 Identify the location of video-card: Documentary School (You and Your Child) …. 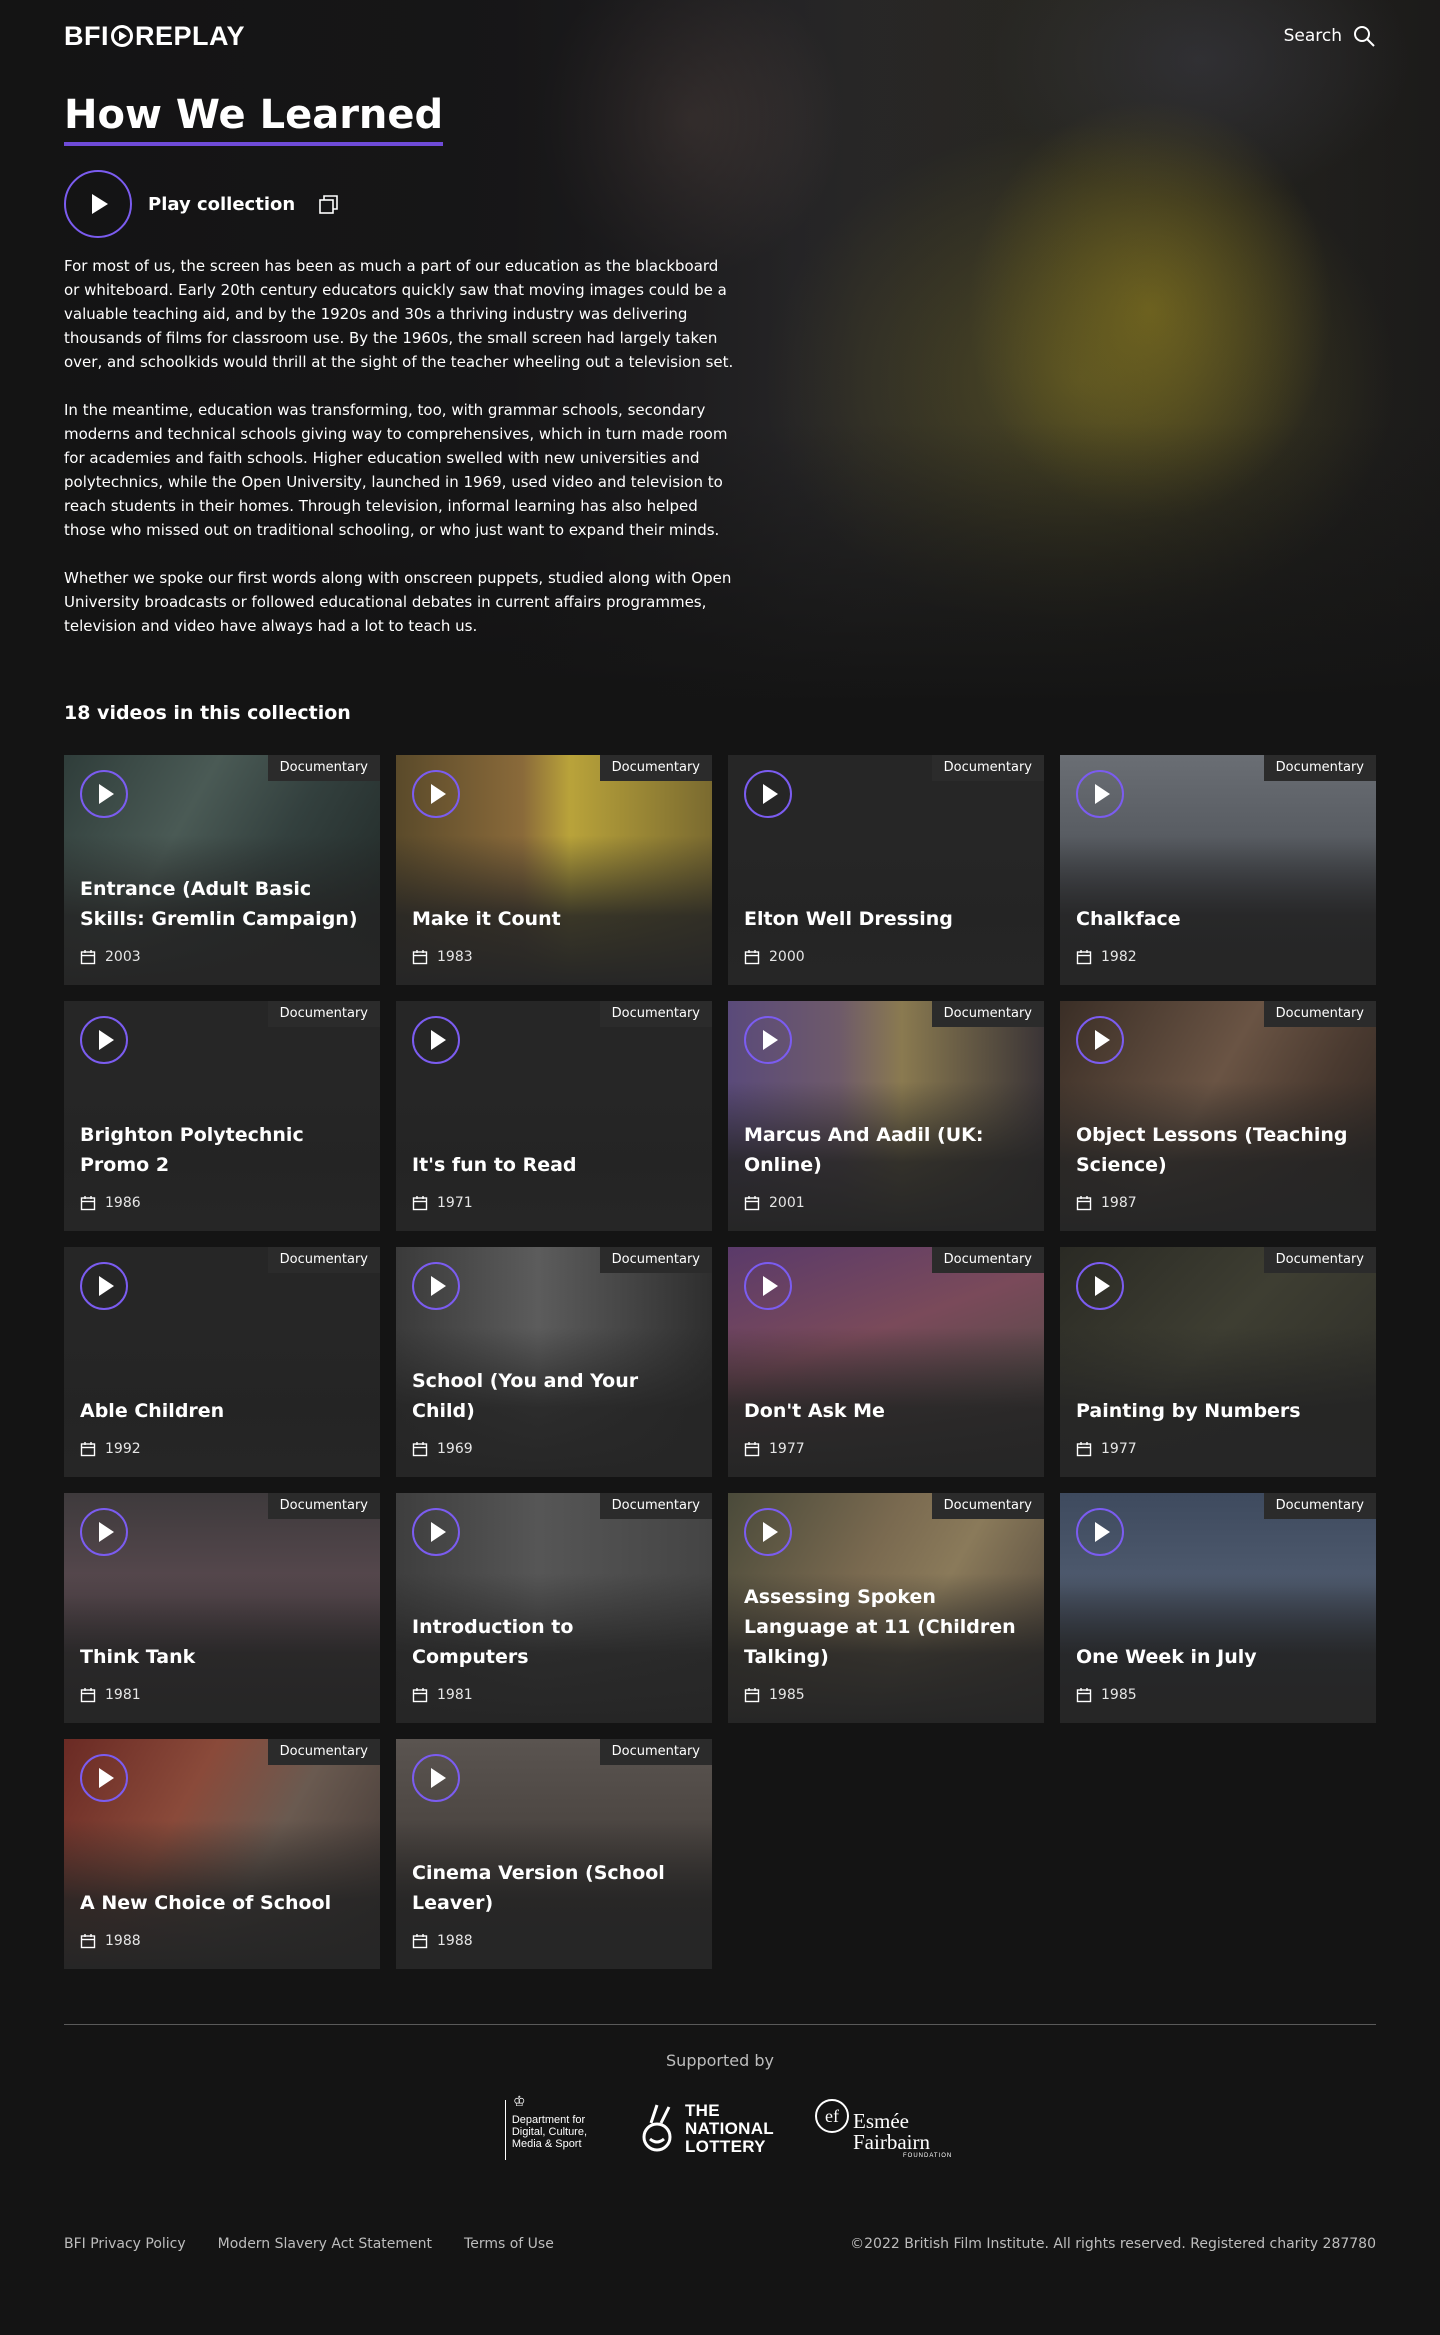
(554, 1362).